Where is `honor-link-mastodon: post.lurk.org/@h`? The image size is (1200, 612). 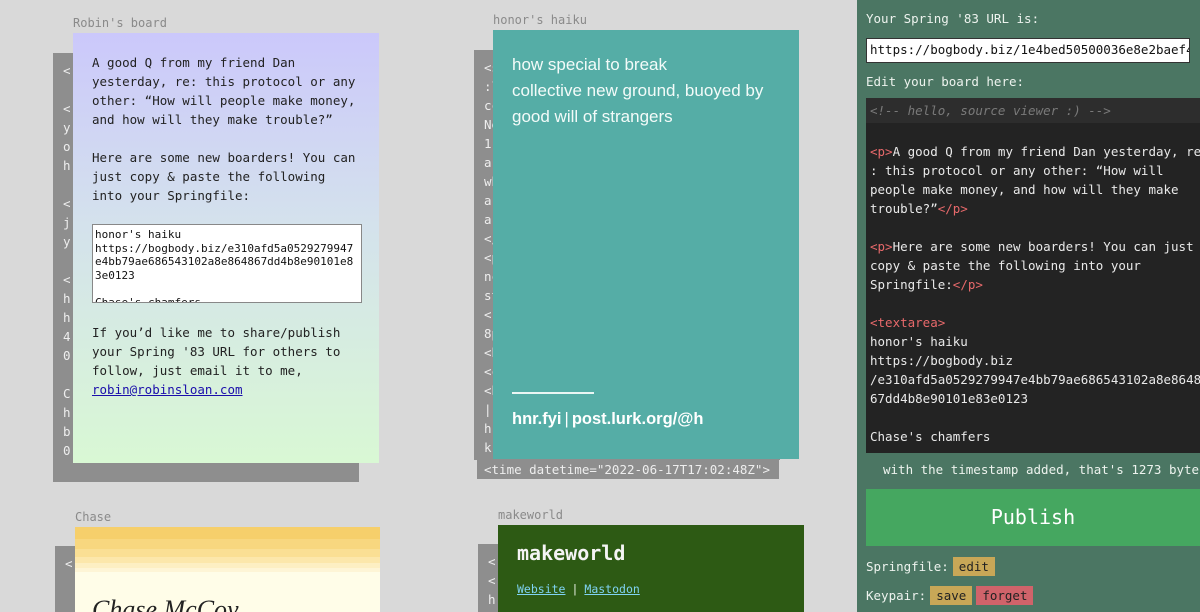 honor-link-mastodon: post.lurk.org/@h is located at coordinates (638, 419).